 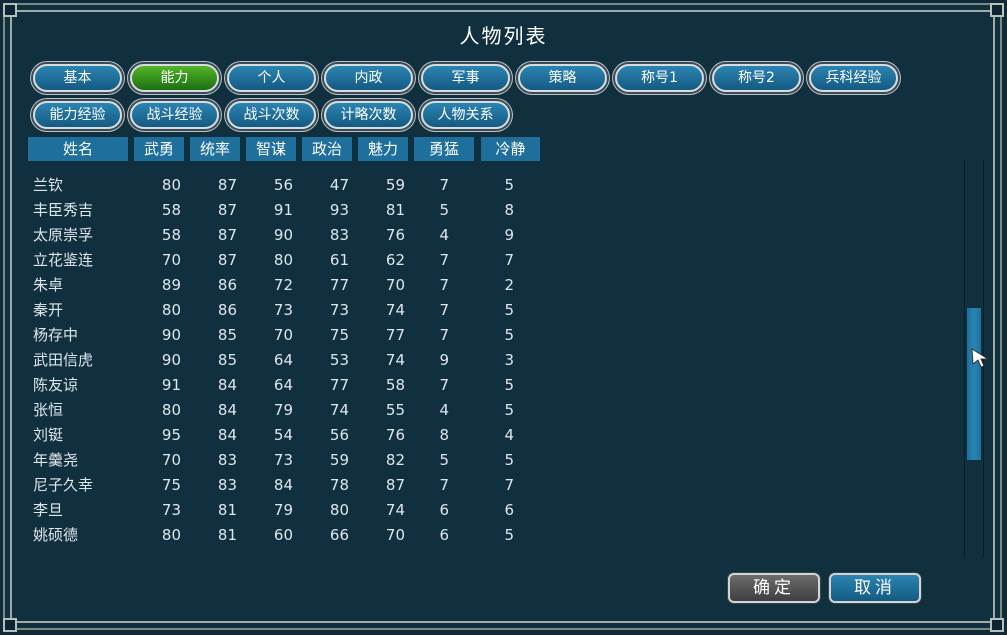 What do you see at coordinates (227, 285) in the screenshot?
I see `stat-value: 86` at bounding box center [227, 285].